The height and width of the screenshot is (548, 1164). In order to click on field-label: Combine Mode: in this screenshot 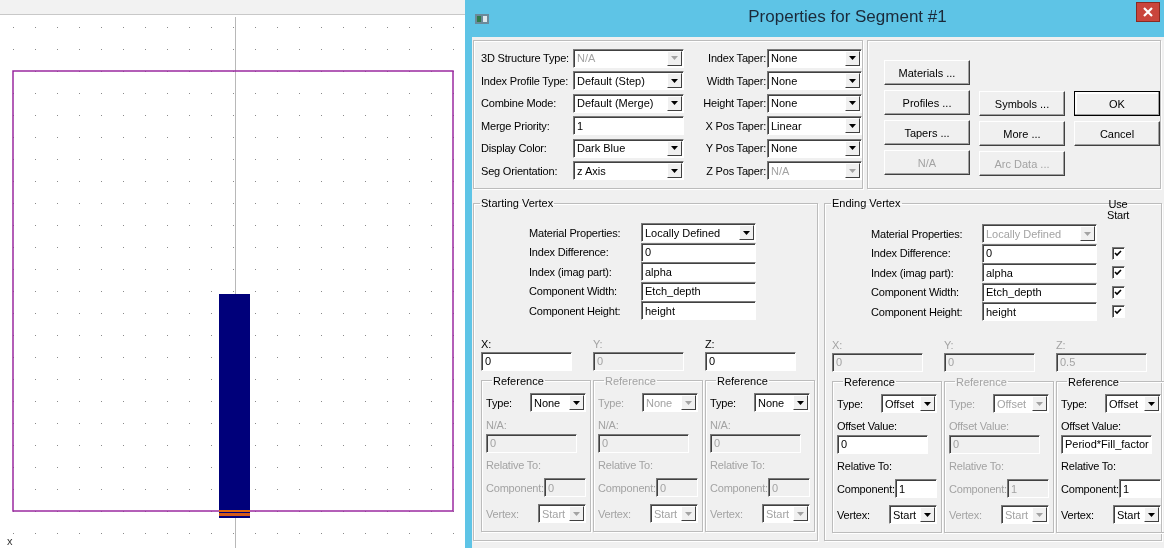, I will do `click(519, 103)`.